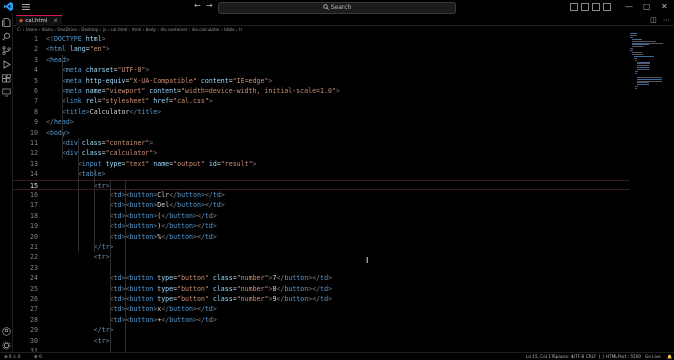 The image size is (674, 360). I want to click on code-text: <head>, so click(58, 60).